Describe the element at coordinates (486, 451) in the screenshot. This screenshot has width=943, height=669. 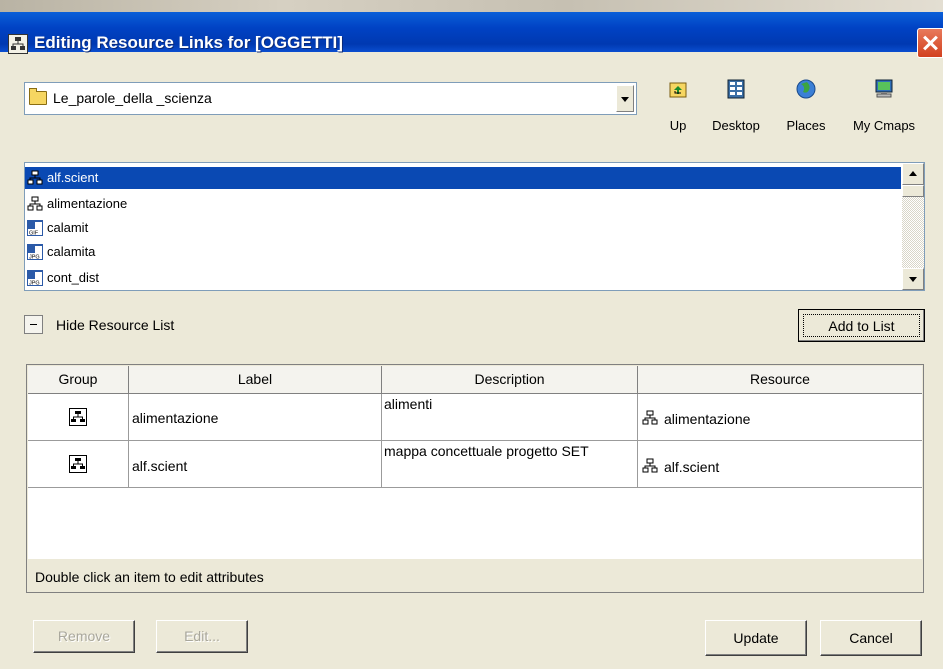
I see `description-text: mappa concettuale progetto SET` at that location.